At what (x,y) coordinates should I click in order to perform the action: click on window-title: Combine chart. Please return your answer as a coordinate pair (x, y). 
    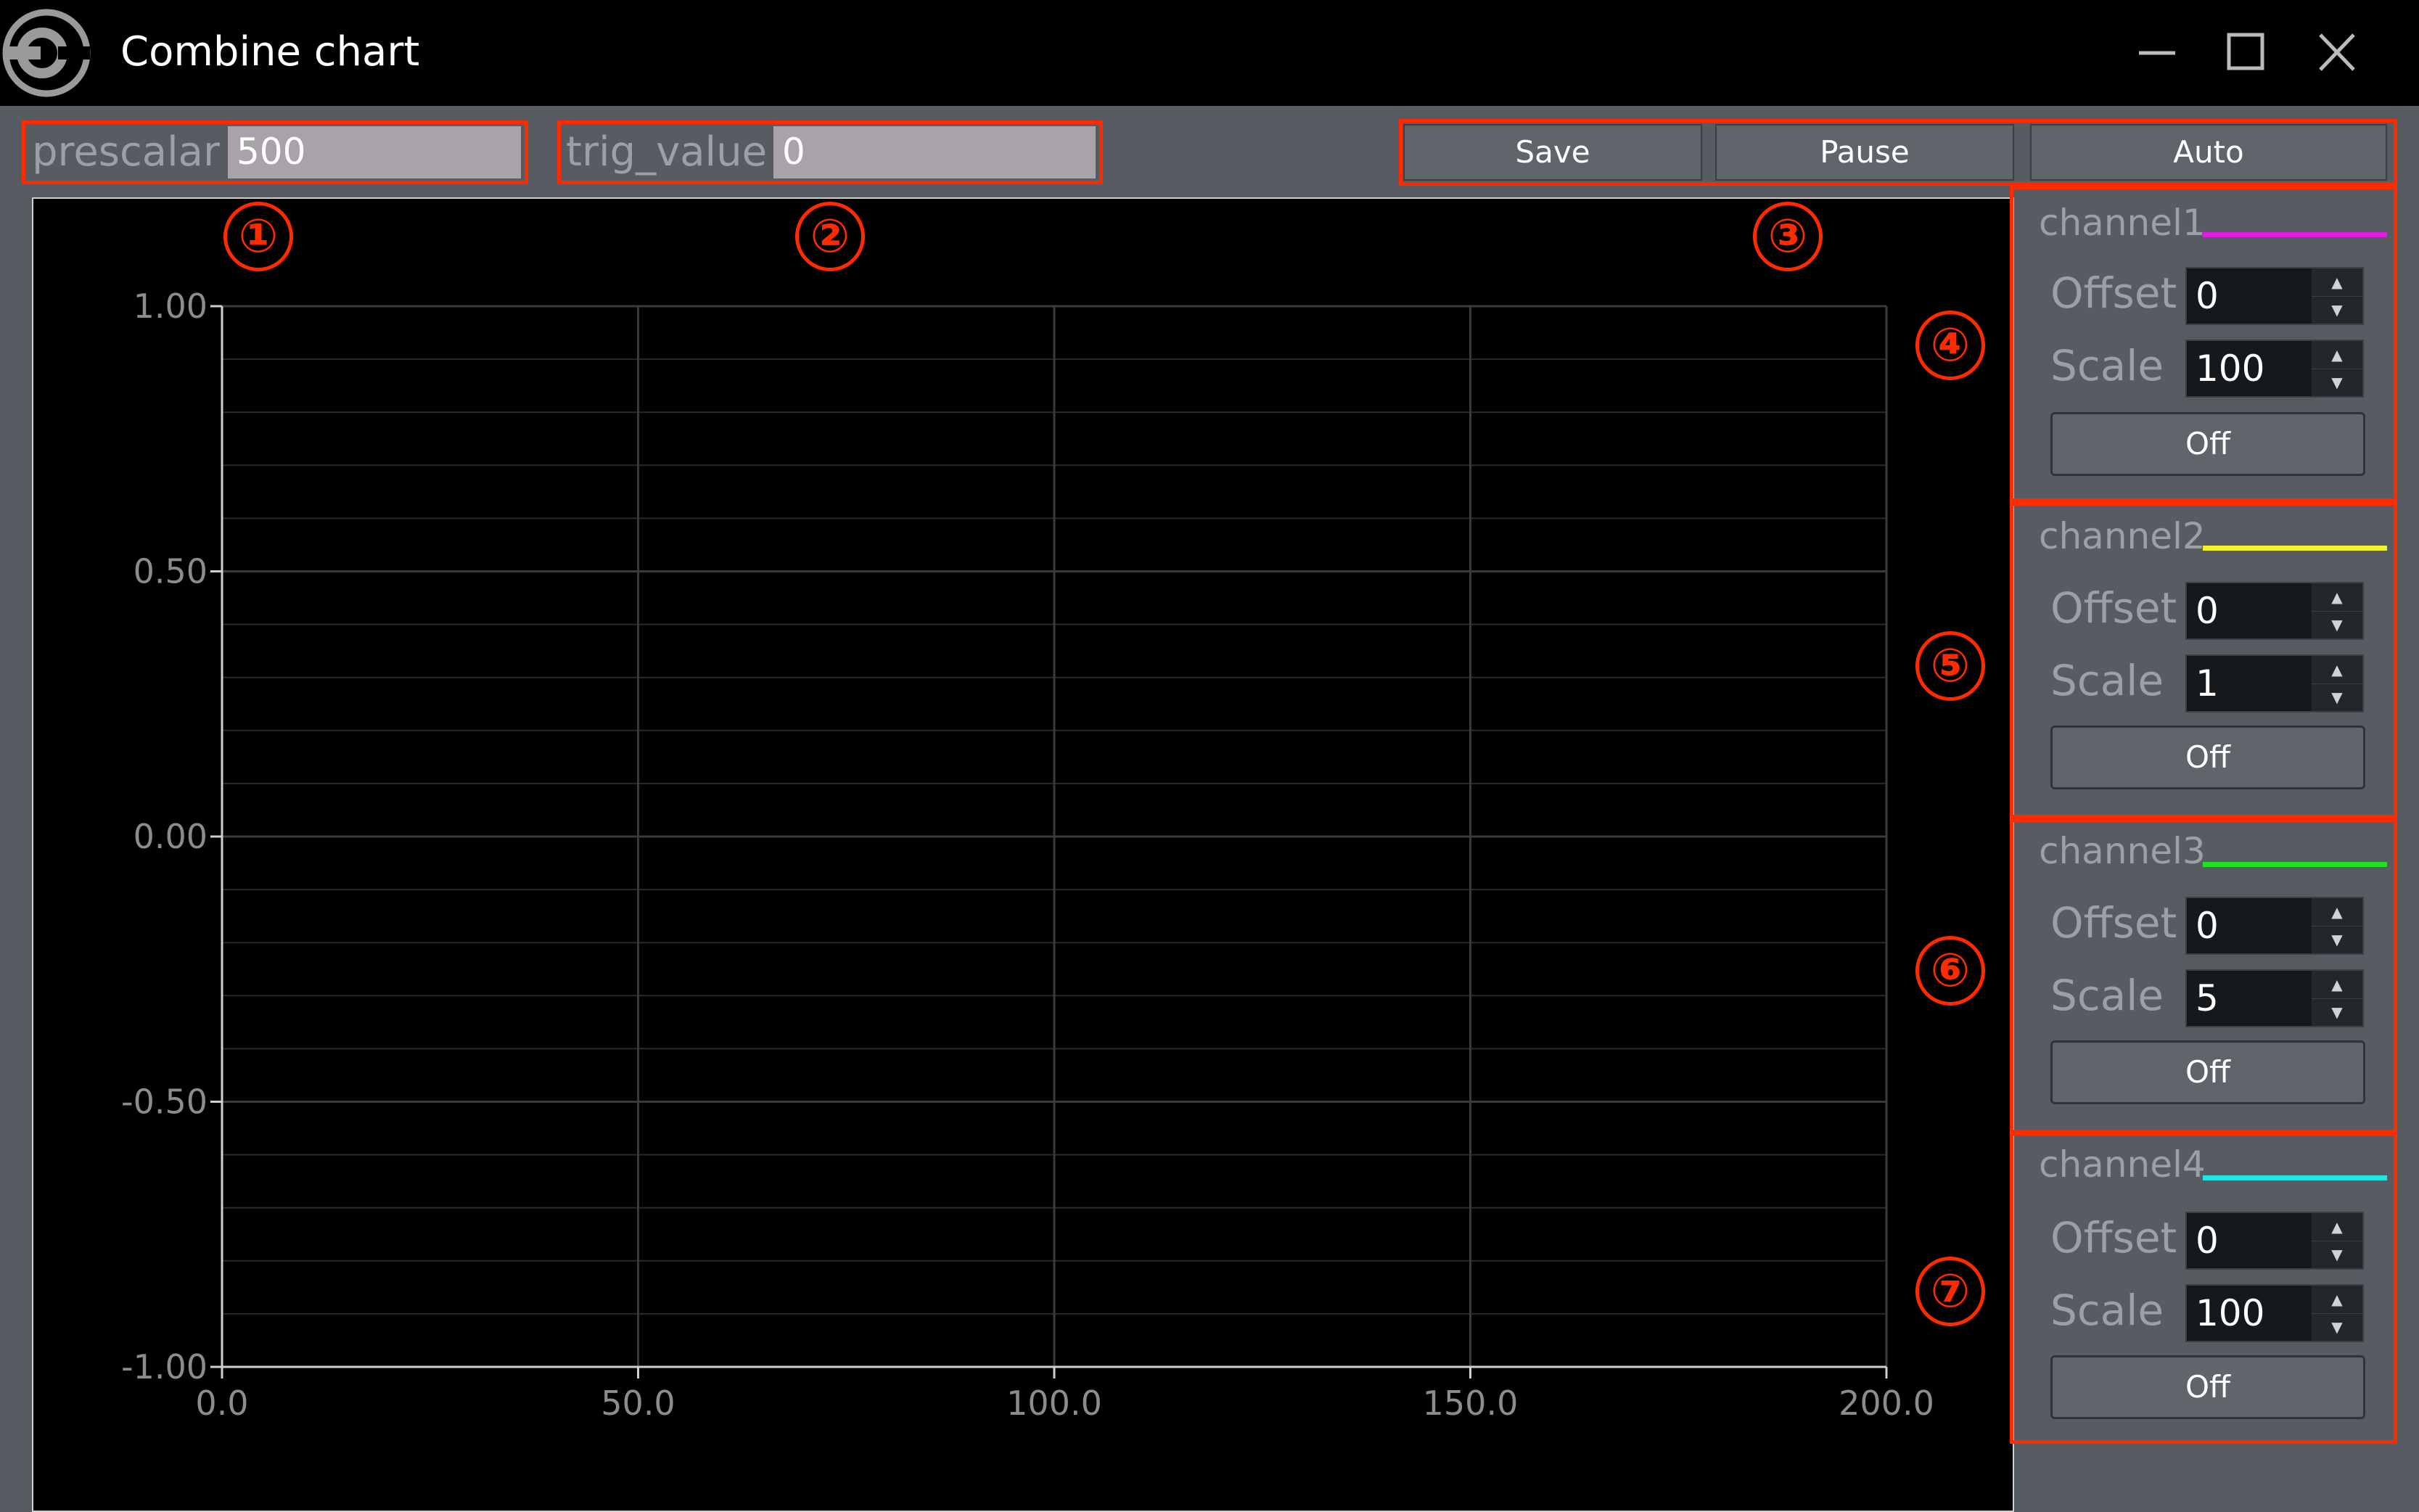
    Looking at the image, I should click on (270, 52).